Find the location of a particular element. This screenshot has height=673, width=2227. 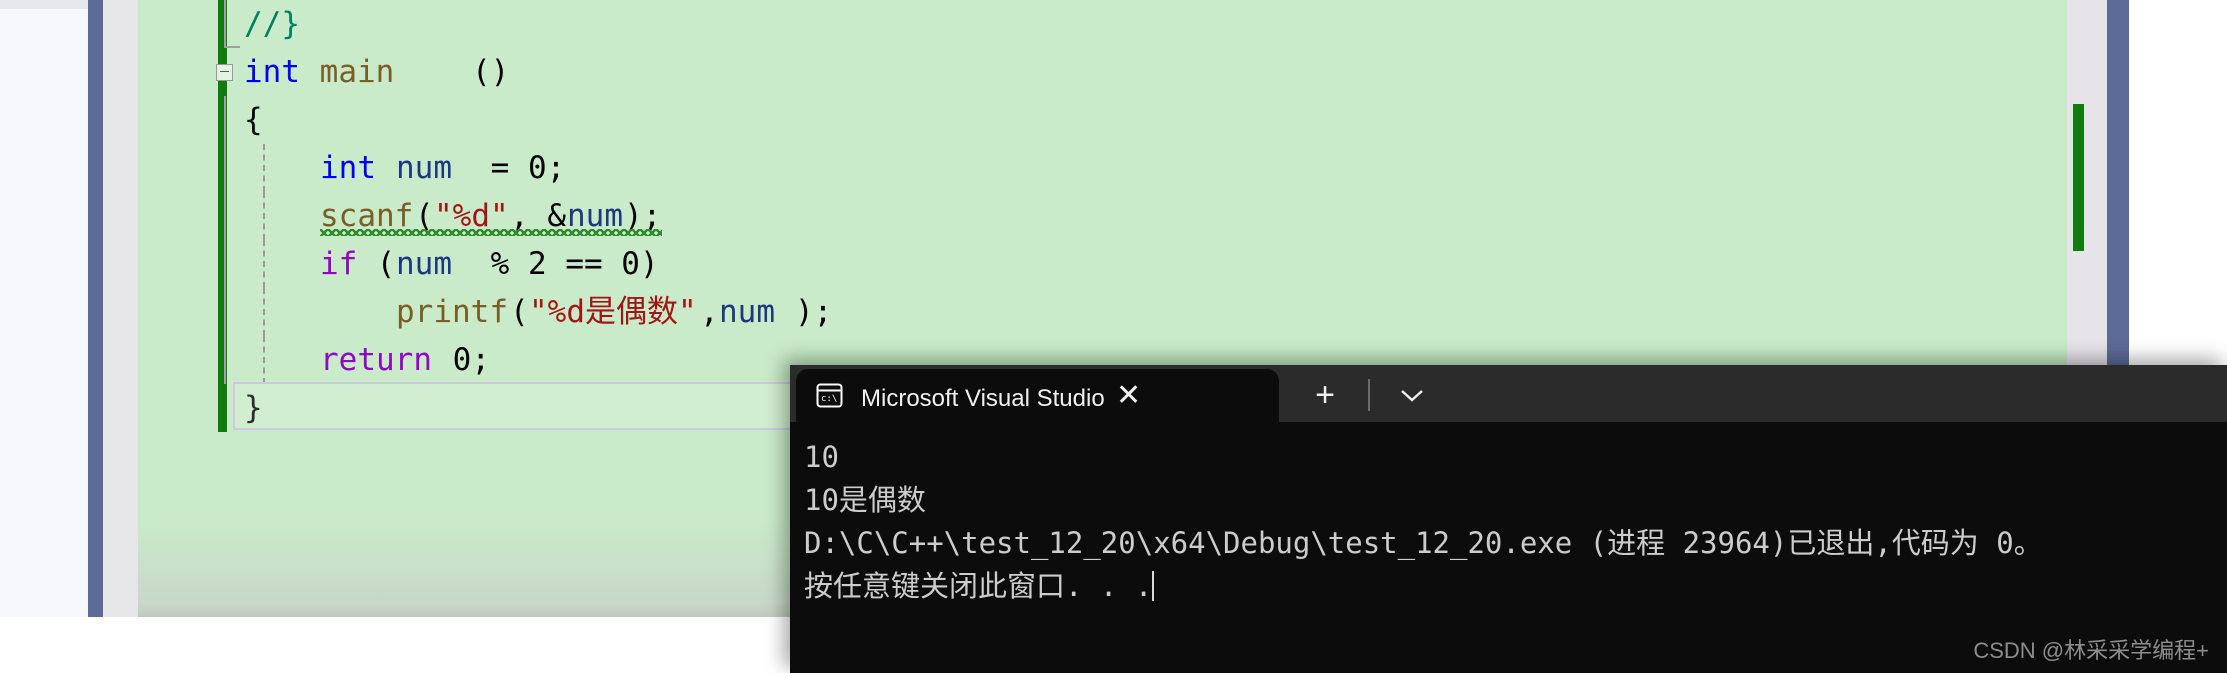

scrollbar-change-marker is located at coordinates (2078, 177).